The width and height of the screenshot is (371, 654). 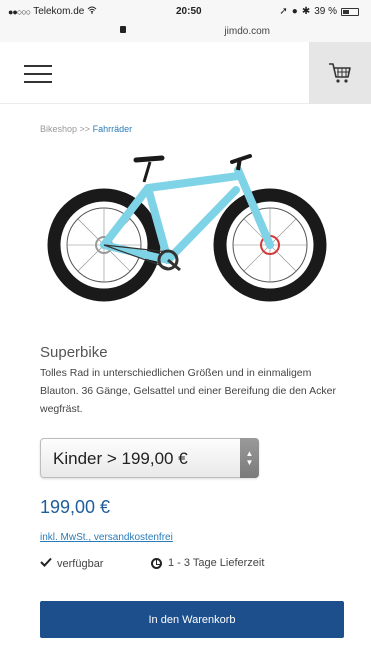 What do you see at coordinates (189, 11) in the screenshot?
I see `clock-time: 20:50` at bounding box center [189, 11].